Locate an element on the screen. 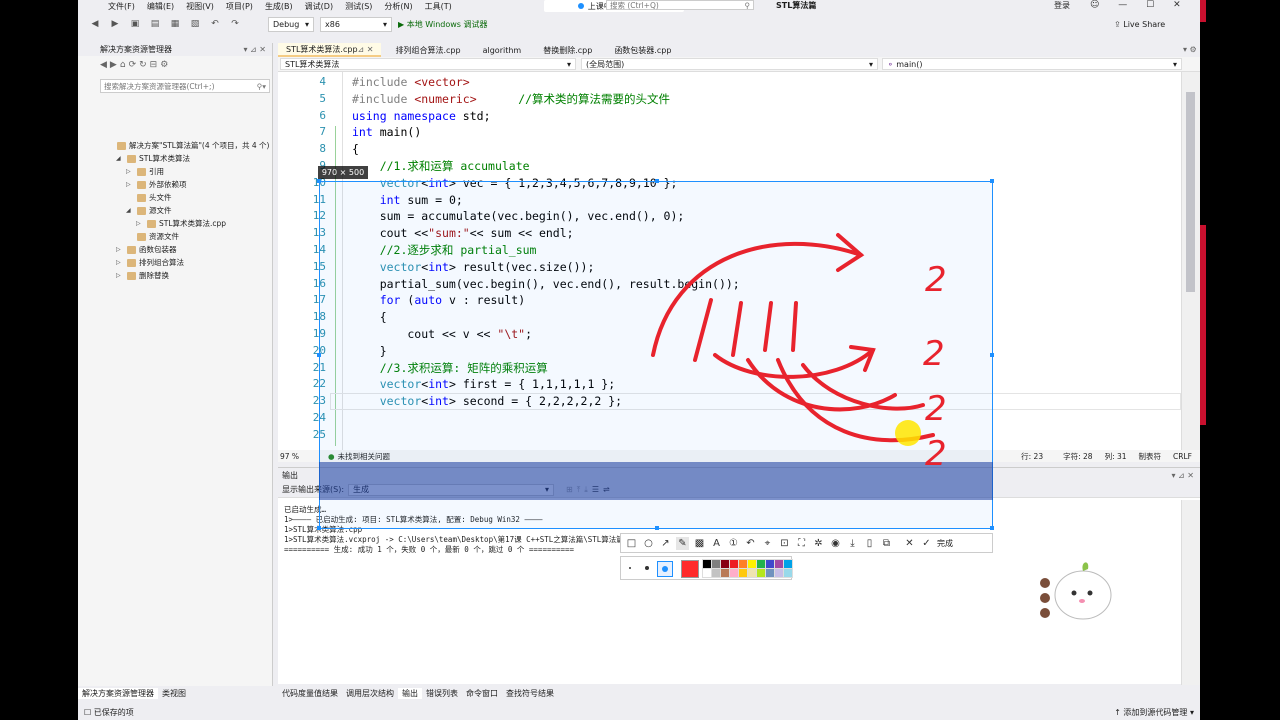 The height and width of the screenshot is (720, 1280). number-icon: ① is located at coordinates (733, 543).